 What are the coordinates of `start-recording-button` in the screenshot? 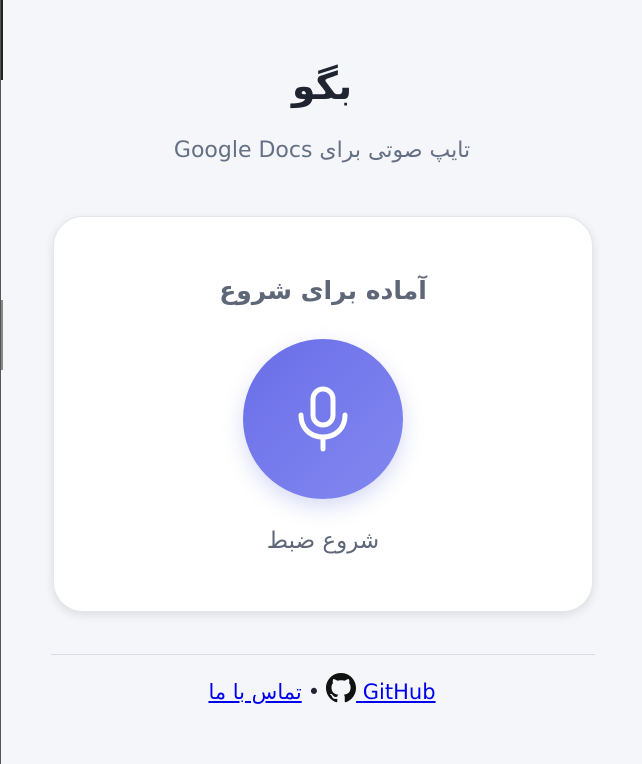 It's located at (323, 419).